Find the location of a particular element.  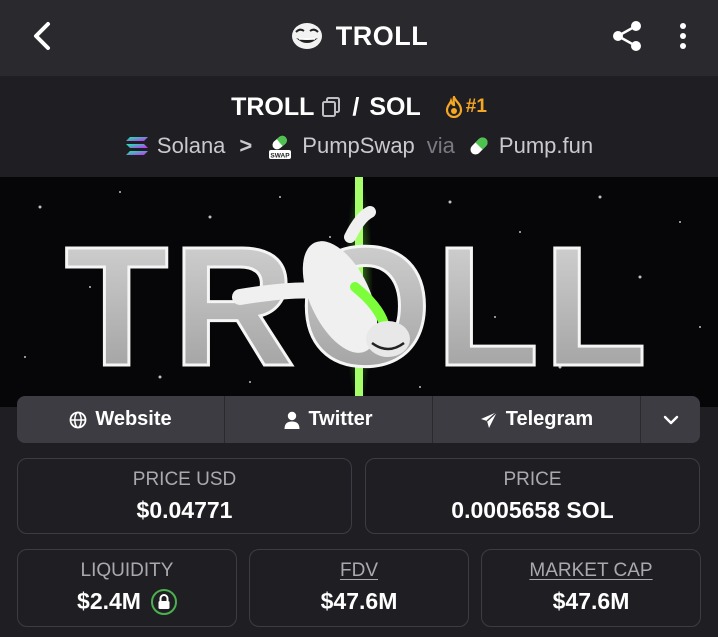

liquidity-lock-badge is located at coordinates (163, 601).